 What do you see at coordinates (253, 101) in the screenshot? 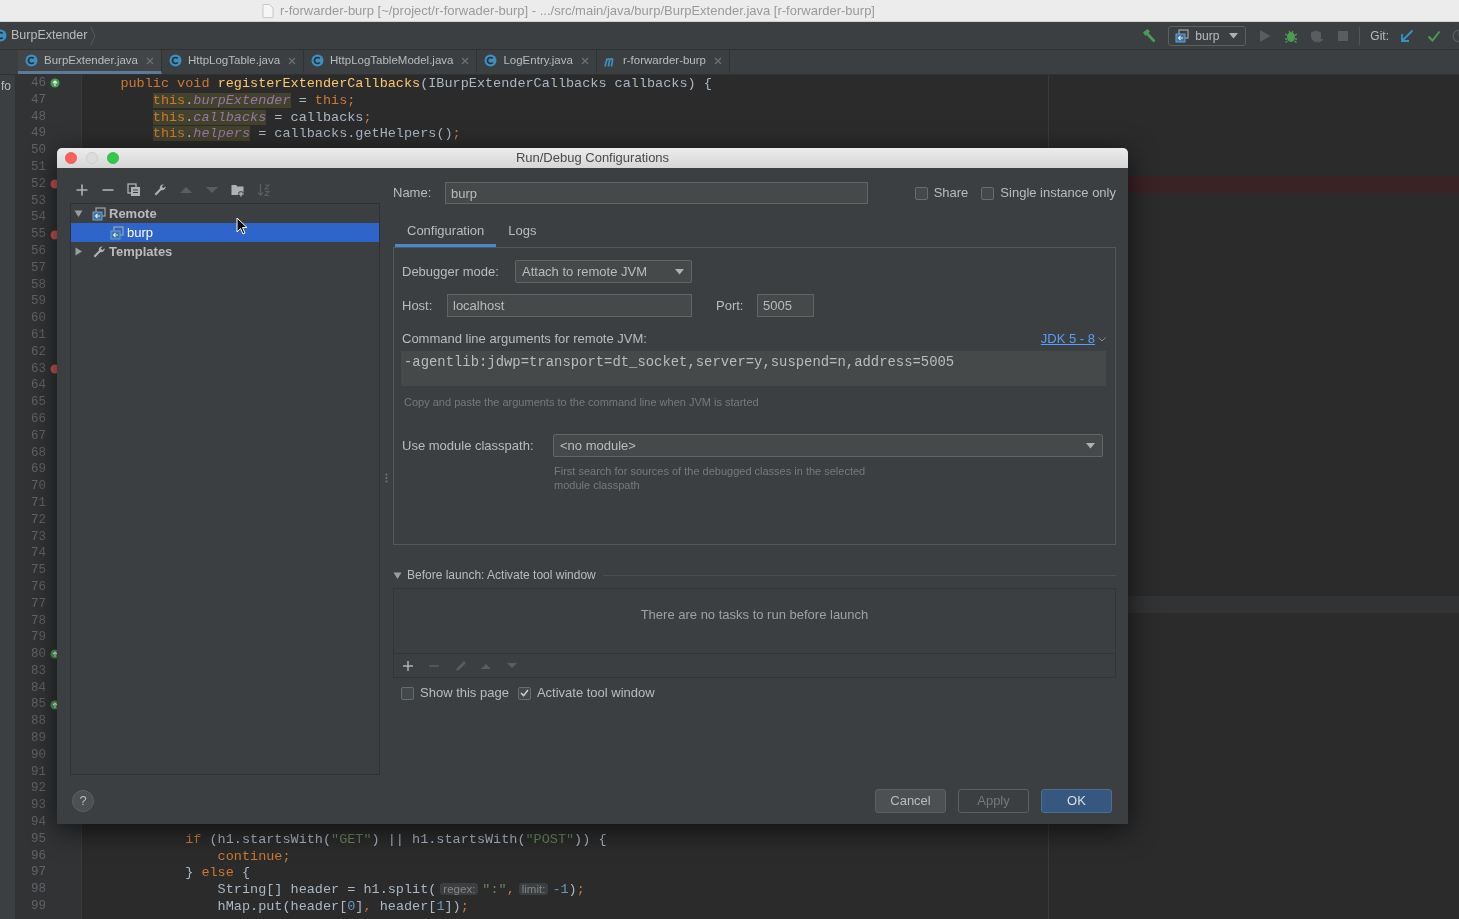
I see `code-line: this.burpExtender = this;` at bounding box center [253, 101].